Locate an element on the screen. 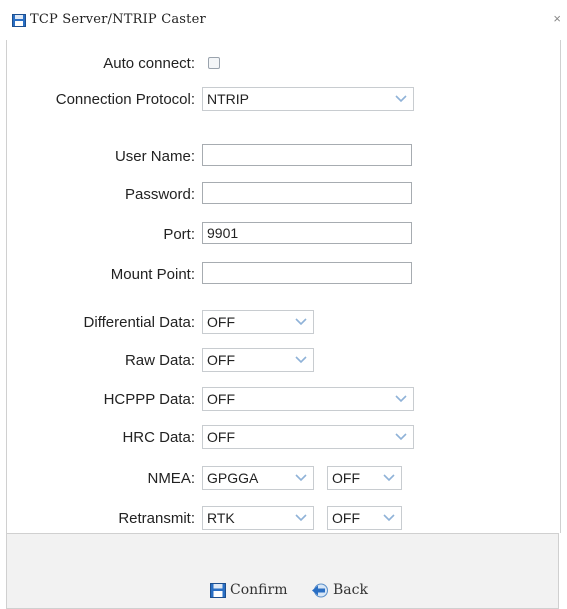 The image size is (567, 609). retransmit-row: Retransmit: RTK OFF is located at coordinates (283, 519).